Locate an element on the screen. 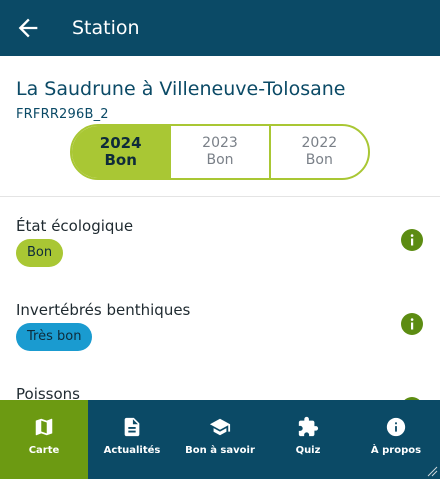 This screenshot has height=479, width=440. map-icon is located at coordinates (44, 427).